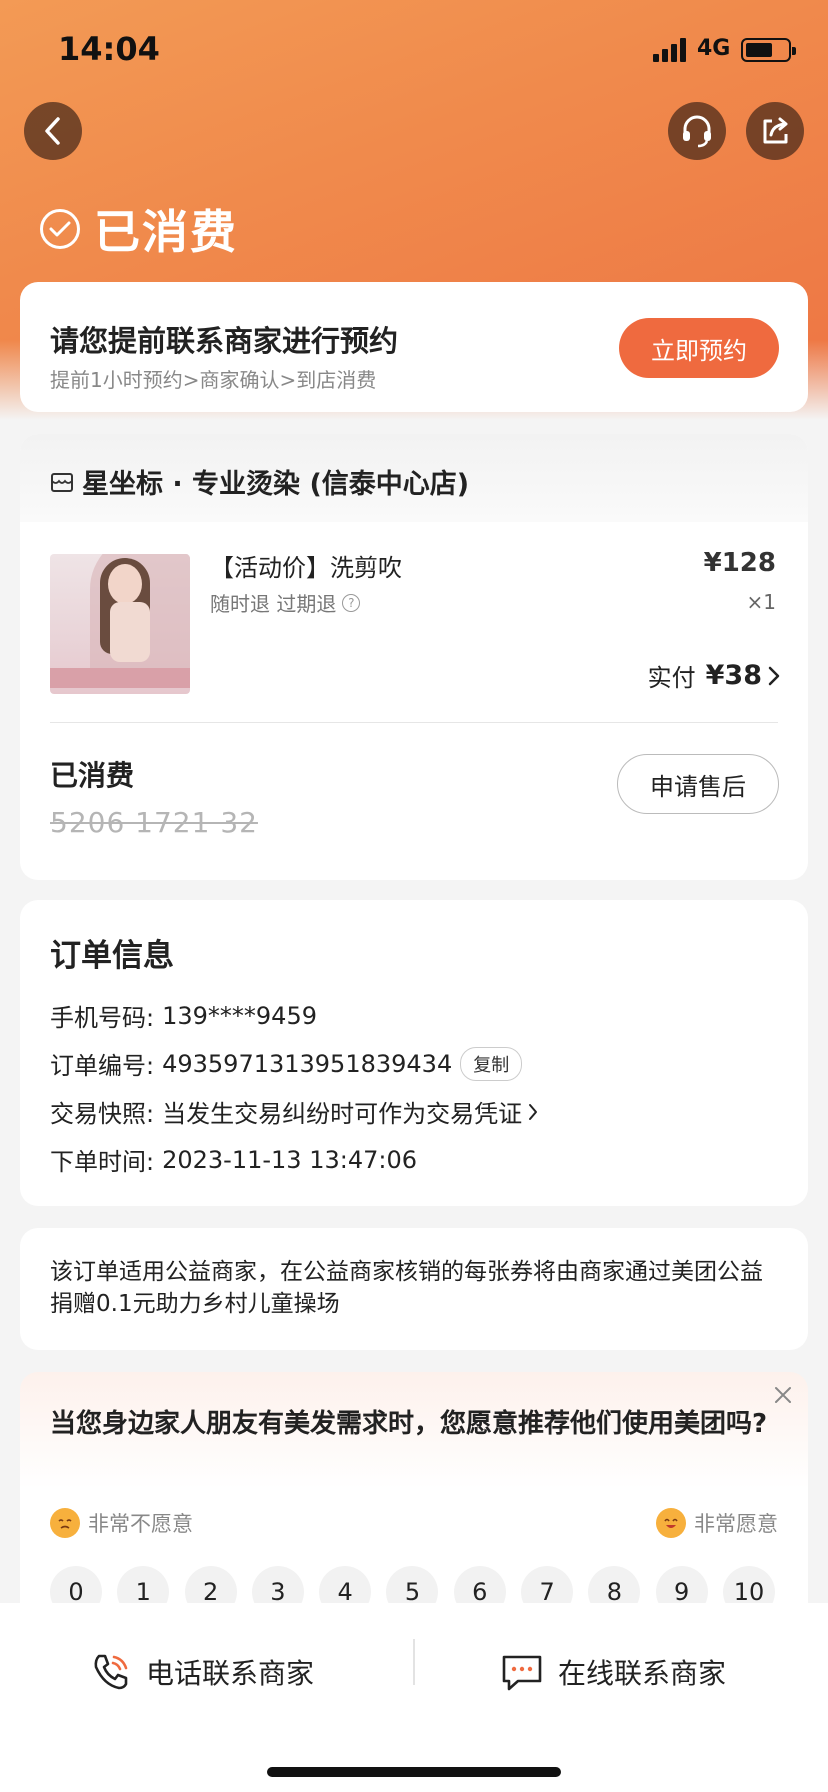 Image resolution: width=828 pixels, height=1792 pixels. I want to click on status-bar: 14:04 4G, so click(414, 48).